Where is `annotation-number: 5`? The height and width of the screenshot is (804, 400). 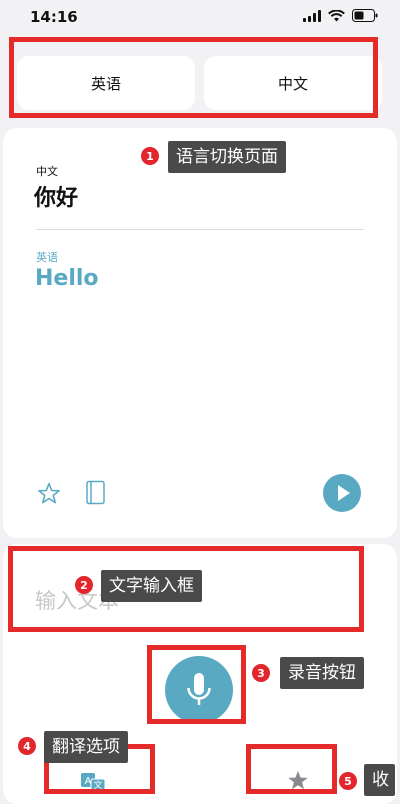
annotation-number: 5 is located at coordinates (348, 781).